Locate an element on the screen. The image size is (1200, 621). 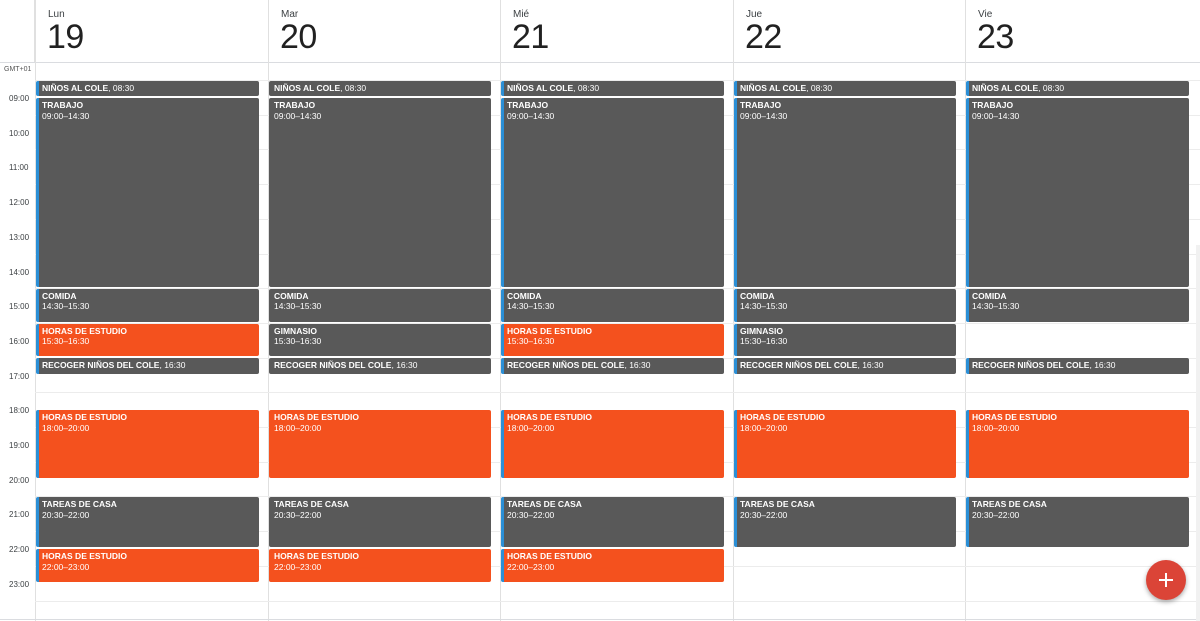
hour-label: 15:00 is located at coordinates (19, 307).